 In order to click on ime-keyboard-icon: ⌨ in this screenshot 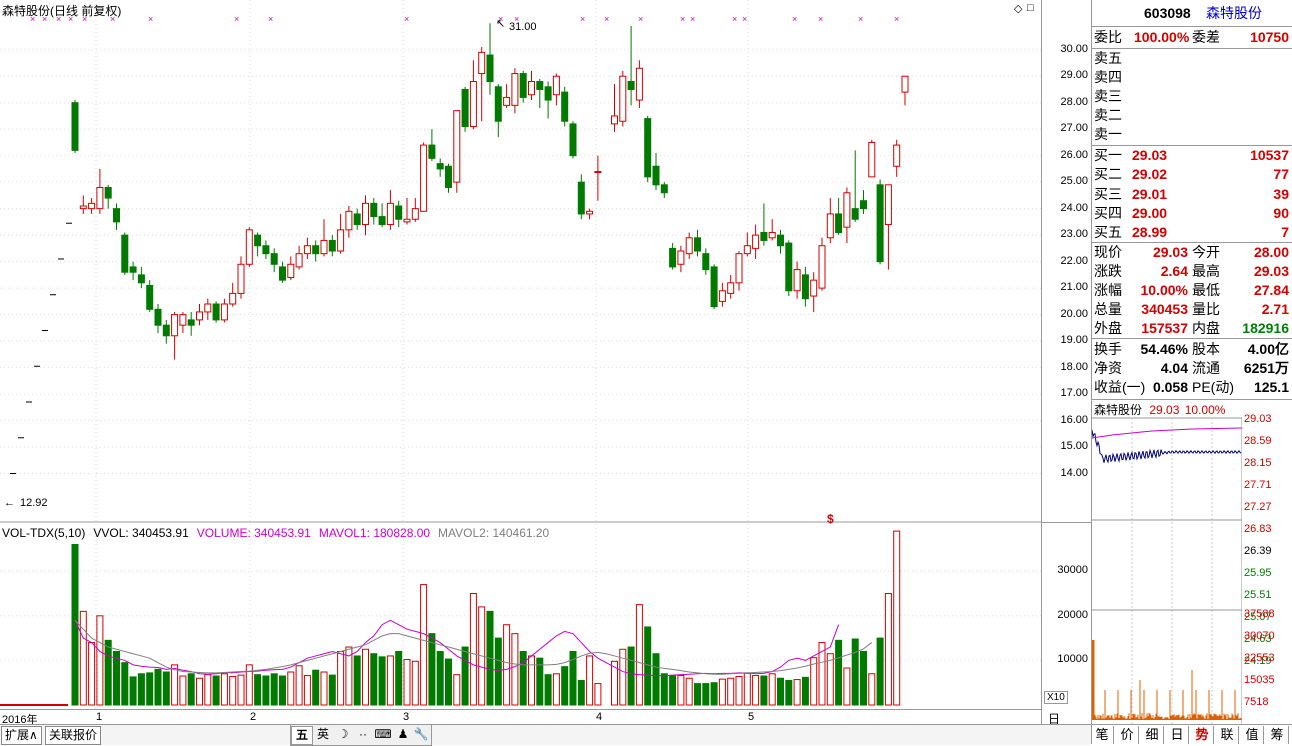, I will do `click(383, 734)`.